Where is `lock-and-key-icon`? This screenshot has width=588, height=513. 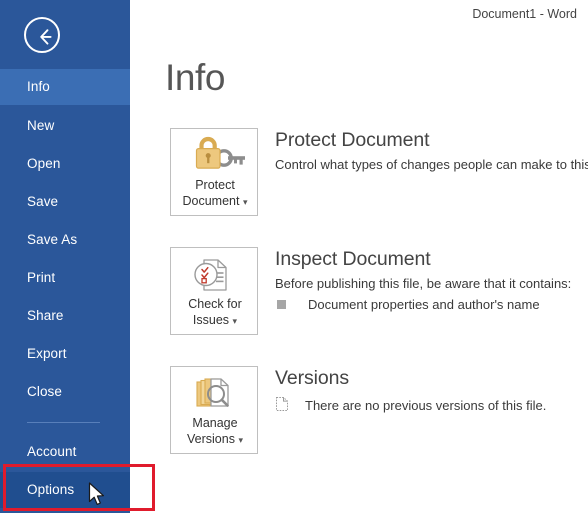
lock-and-key-icon is located at coordinates (215, 156).